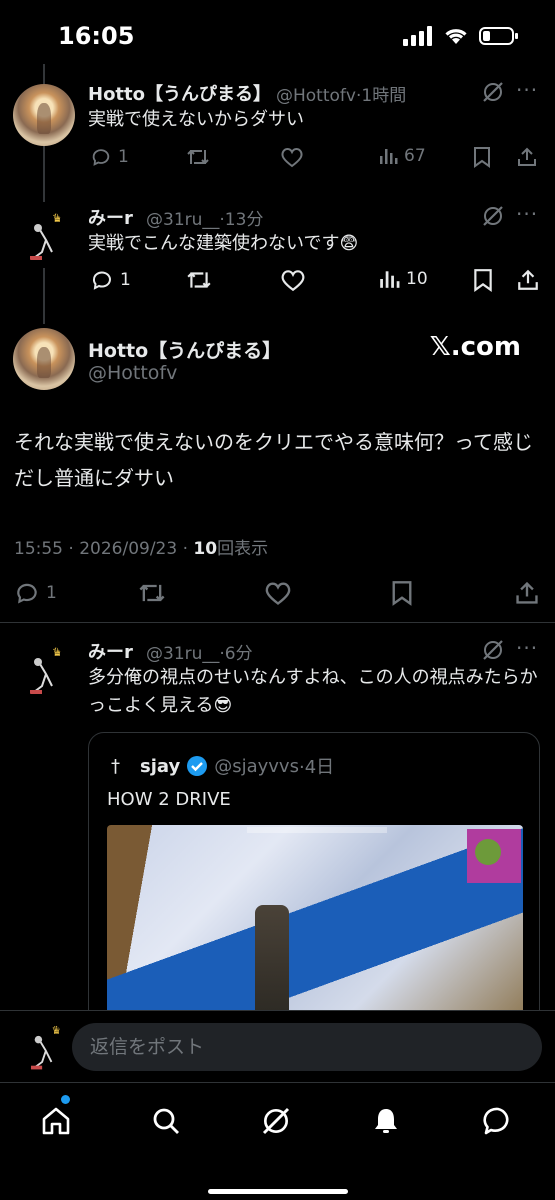 The height and width of the screenshot is (1200, 555). I want to click on reply-composer: ♛ 返信をポスト, so click(277, 1046).